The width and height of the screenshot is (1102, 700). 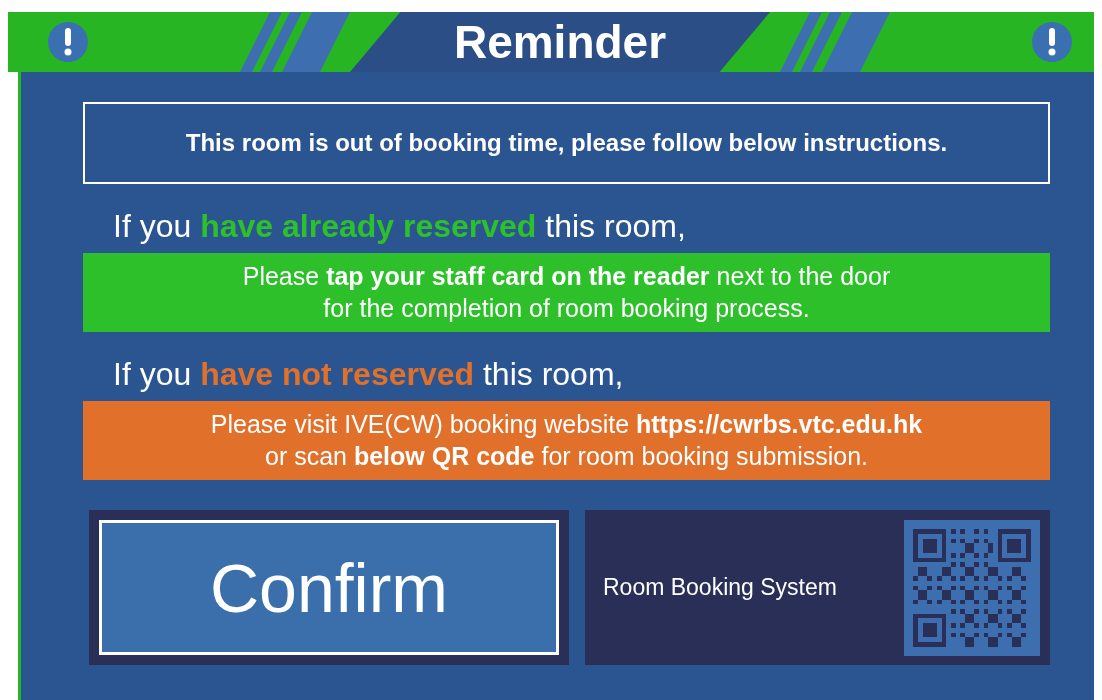 What do you see at coordinates (560, 42) in the screenshot?
I see `reminder-title: Reminder` at bounding box center [560, 42].